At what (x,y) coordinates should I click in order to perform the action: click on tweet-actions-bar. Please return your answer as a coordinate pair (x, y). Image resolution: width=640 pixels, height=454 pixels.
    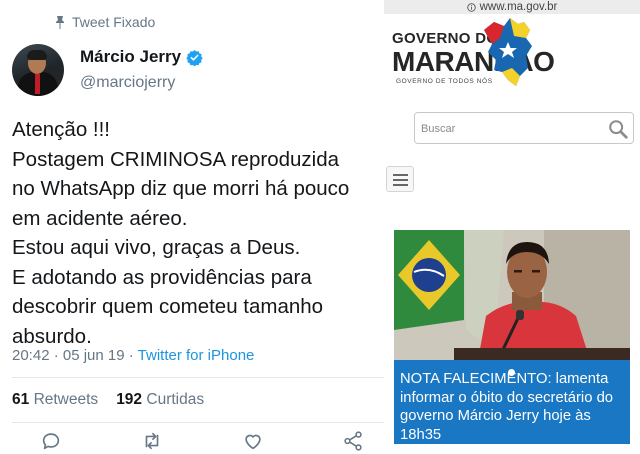
    Looking at the image, I should click on (192, 442).